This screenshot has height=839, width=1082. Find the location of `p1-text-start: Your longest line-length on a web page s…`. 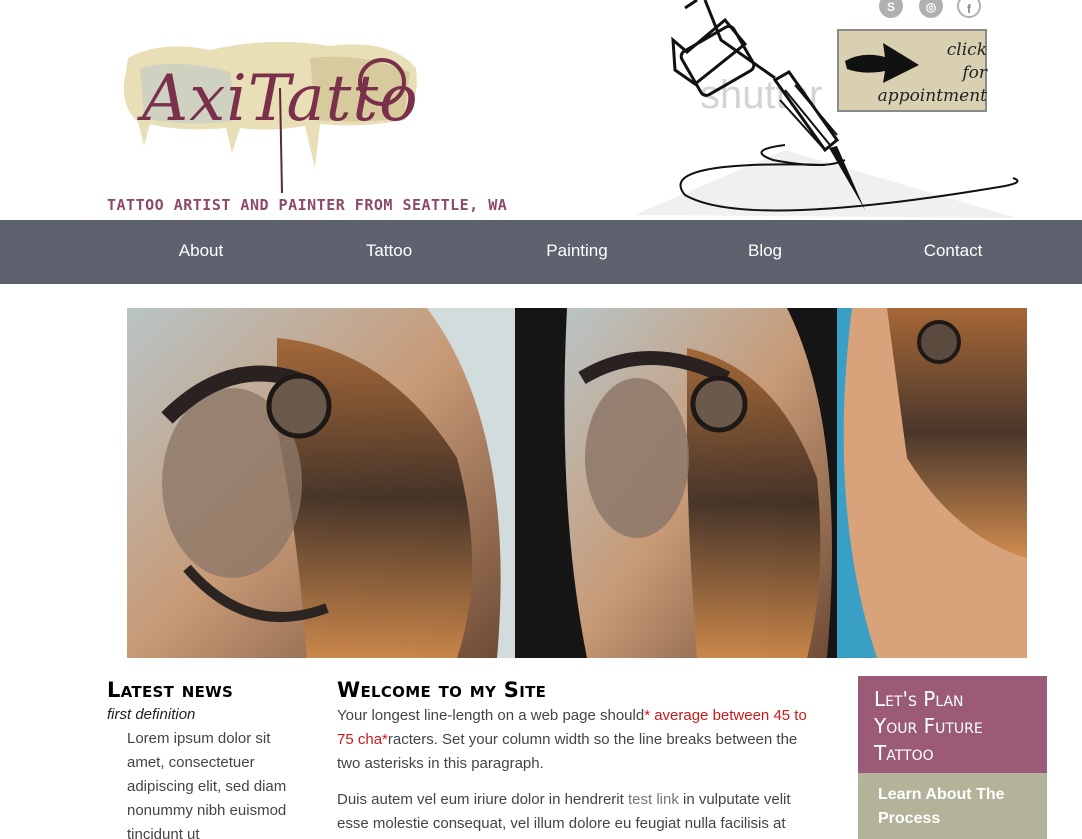

p1-text-start: Your longest line-length on a web page s… is located at coordinates (491, 715).